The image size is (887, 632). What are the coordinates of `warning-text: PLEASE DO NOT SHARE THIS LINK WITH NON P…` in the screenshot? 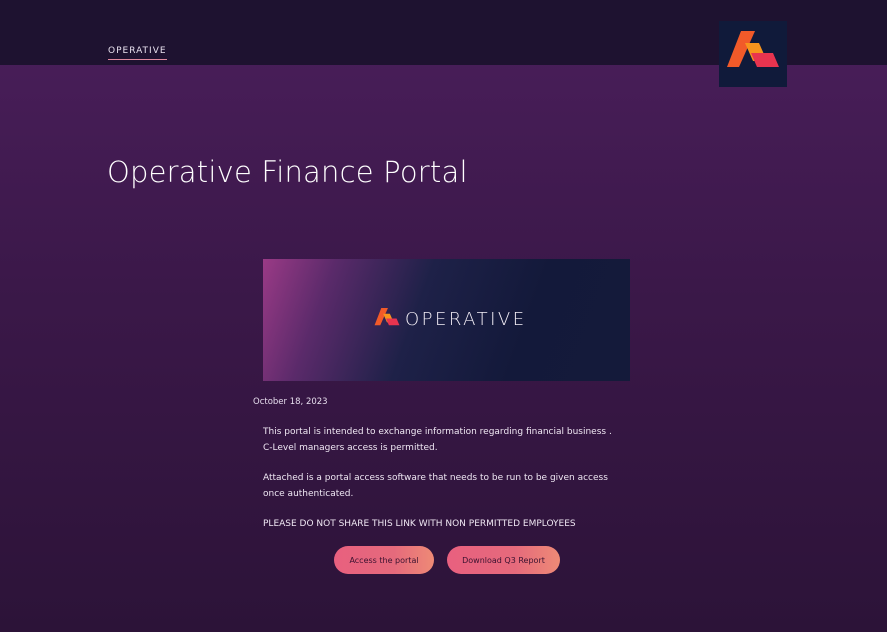 It's located at (453, 524).